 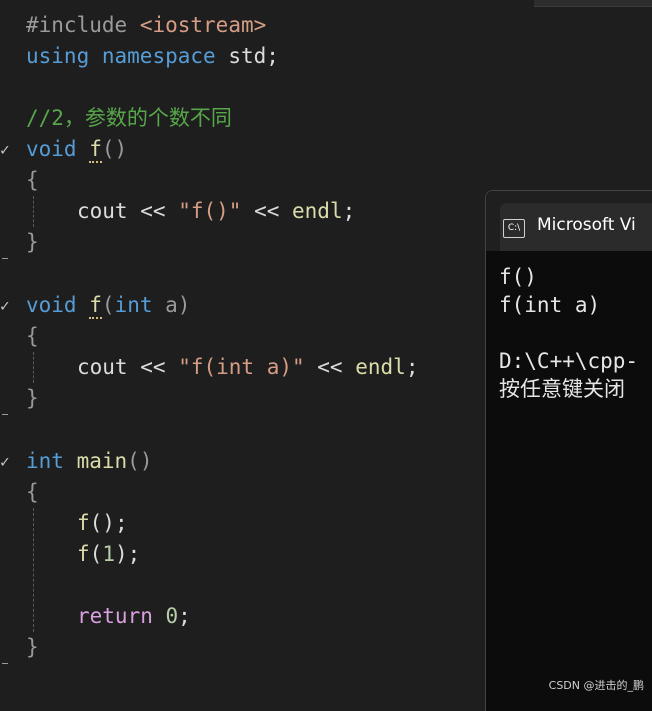 I want to click on console-output-line: D:\C++\cpp-, so click(x=569, y=361).